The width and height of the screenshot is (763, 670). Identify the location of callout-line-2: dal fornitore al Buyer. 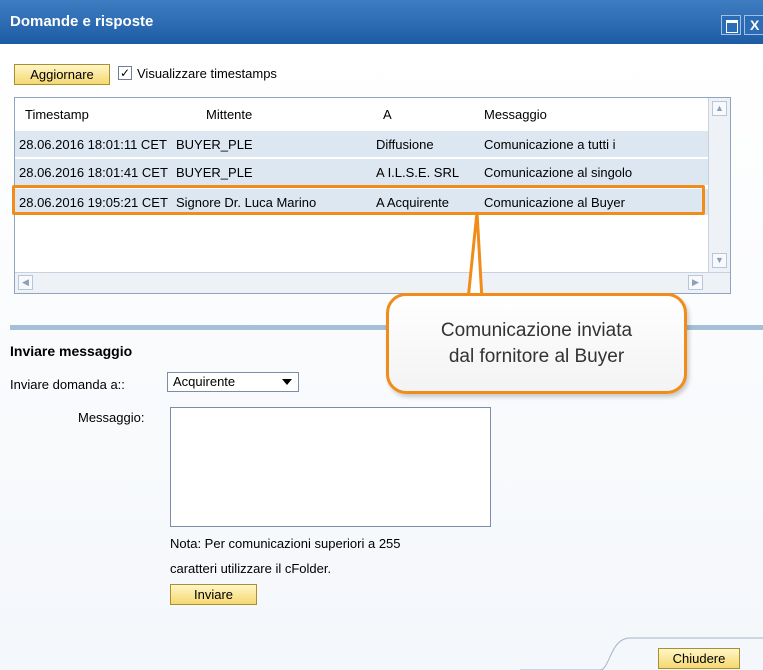
(536, 356).